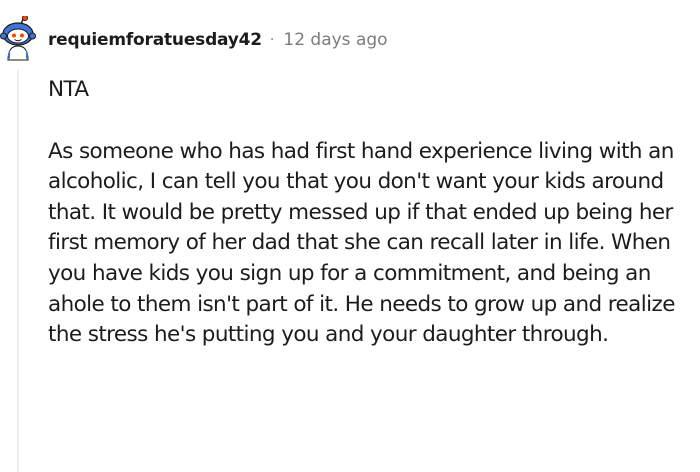  What do you see at coordinates (155, 40) in the screenshot?
I see `username-link: requiemforatuesday42` at bounding box center [155, 40].